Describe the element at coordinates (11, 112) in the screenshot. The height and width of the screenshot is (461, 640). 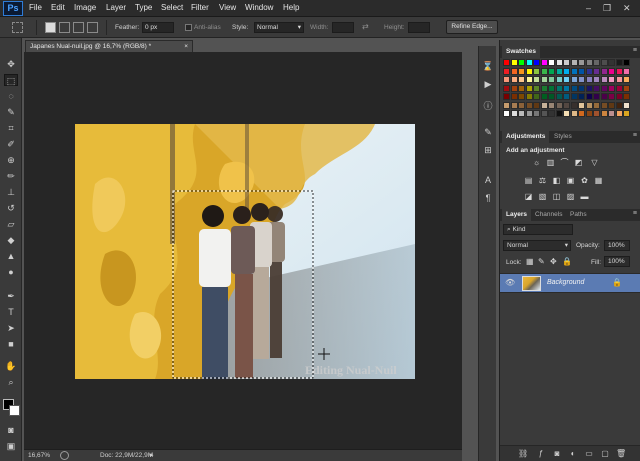
I see `quick-selection-tool-icon: ✎` at that location.